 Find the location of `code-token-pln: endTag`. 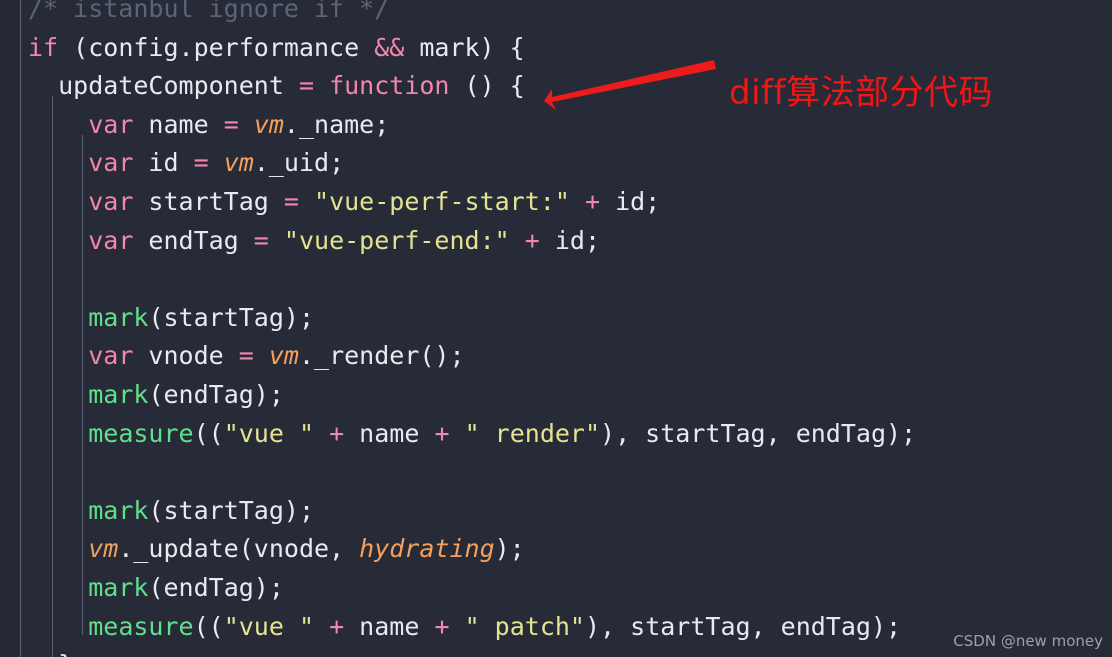

code-token-pln: endTag is located at coordinates (193, 240).